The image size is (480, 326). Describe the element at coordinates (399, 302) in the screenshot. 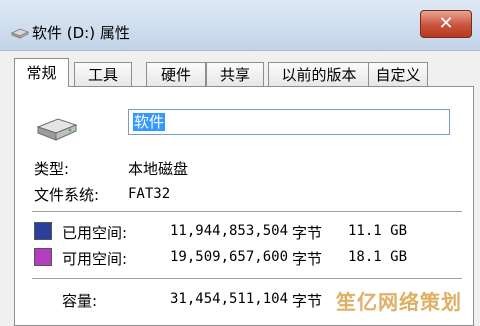

I see `watermark: 笙亿网络策划` at that location.